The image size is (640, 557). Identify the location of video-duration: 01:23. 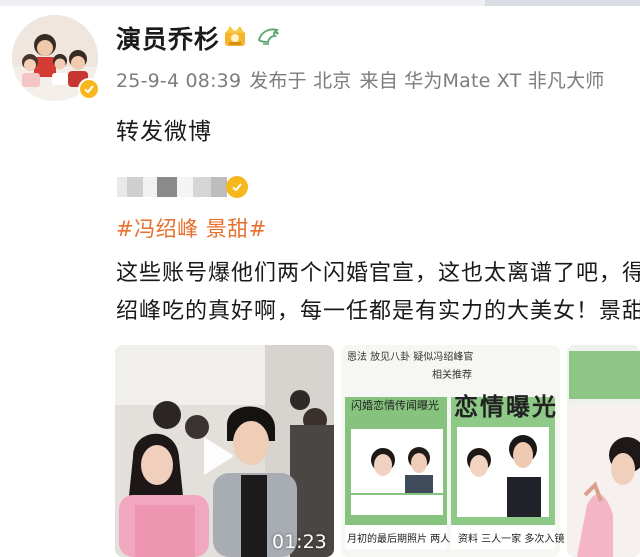
(299, 542).